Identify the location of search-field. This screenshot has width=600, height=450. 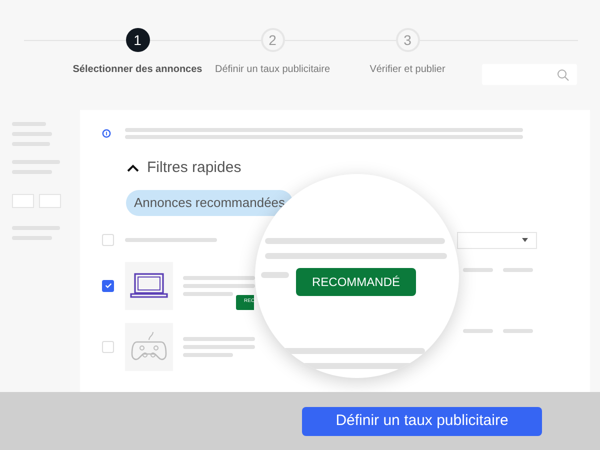
(529, 74).